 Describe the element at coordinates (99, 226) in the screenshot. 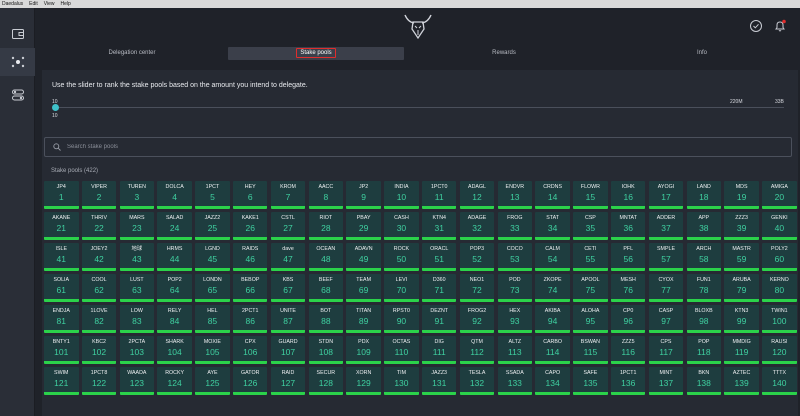

I see `pool-tile: THRIV 22` at that location.